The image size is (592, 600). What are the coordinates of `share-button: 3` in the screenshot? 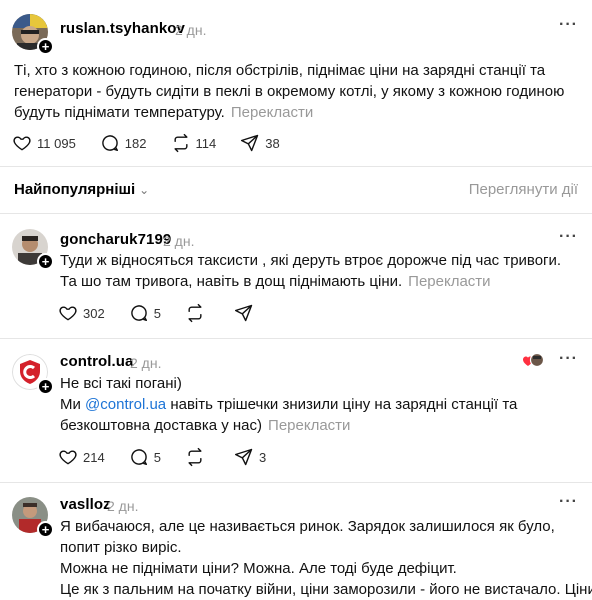 It's located at (250, 457).